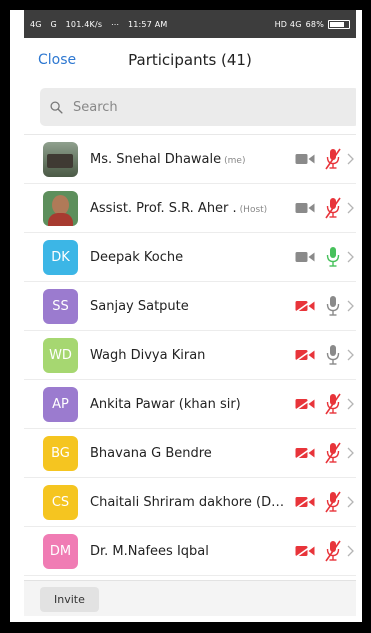 This screenshot has height=633, width=371. I want to click on battery-percent: 68%, so click(314, 24).